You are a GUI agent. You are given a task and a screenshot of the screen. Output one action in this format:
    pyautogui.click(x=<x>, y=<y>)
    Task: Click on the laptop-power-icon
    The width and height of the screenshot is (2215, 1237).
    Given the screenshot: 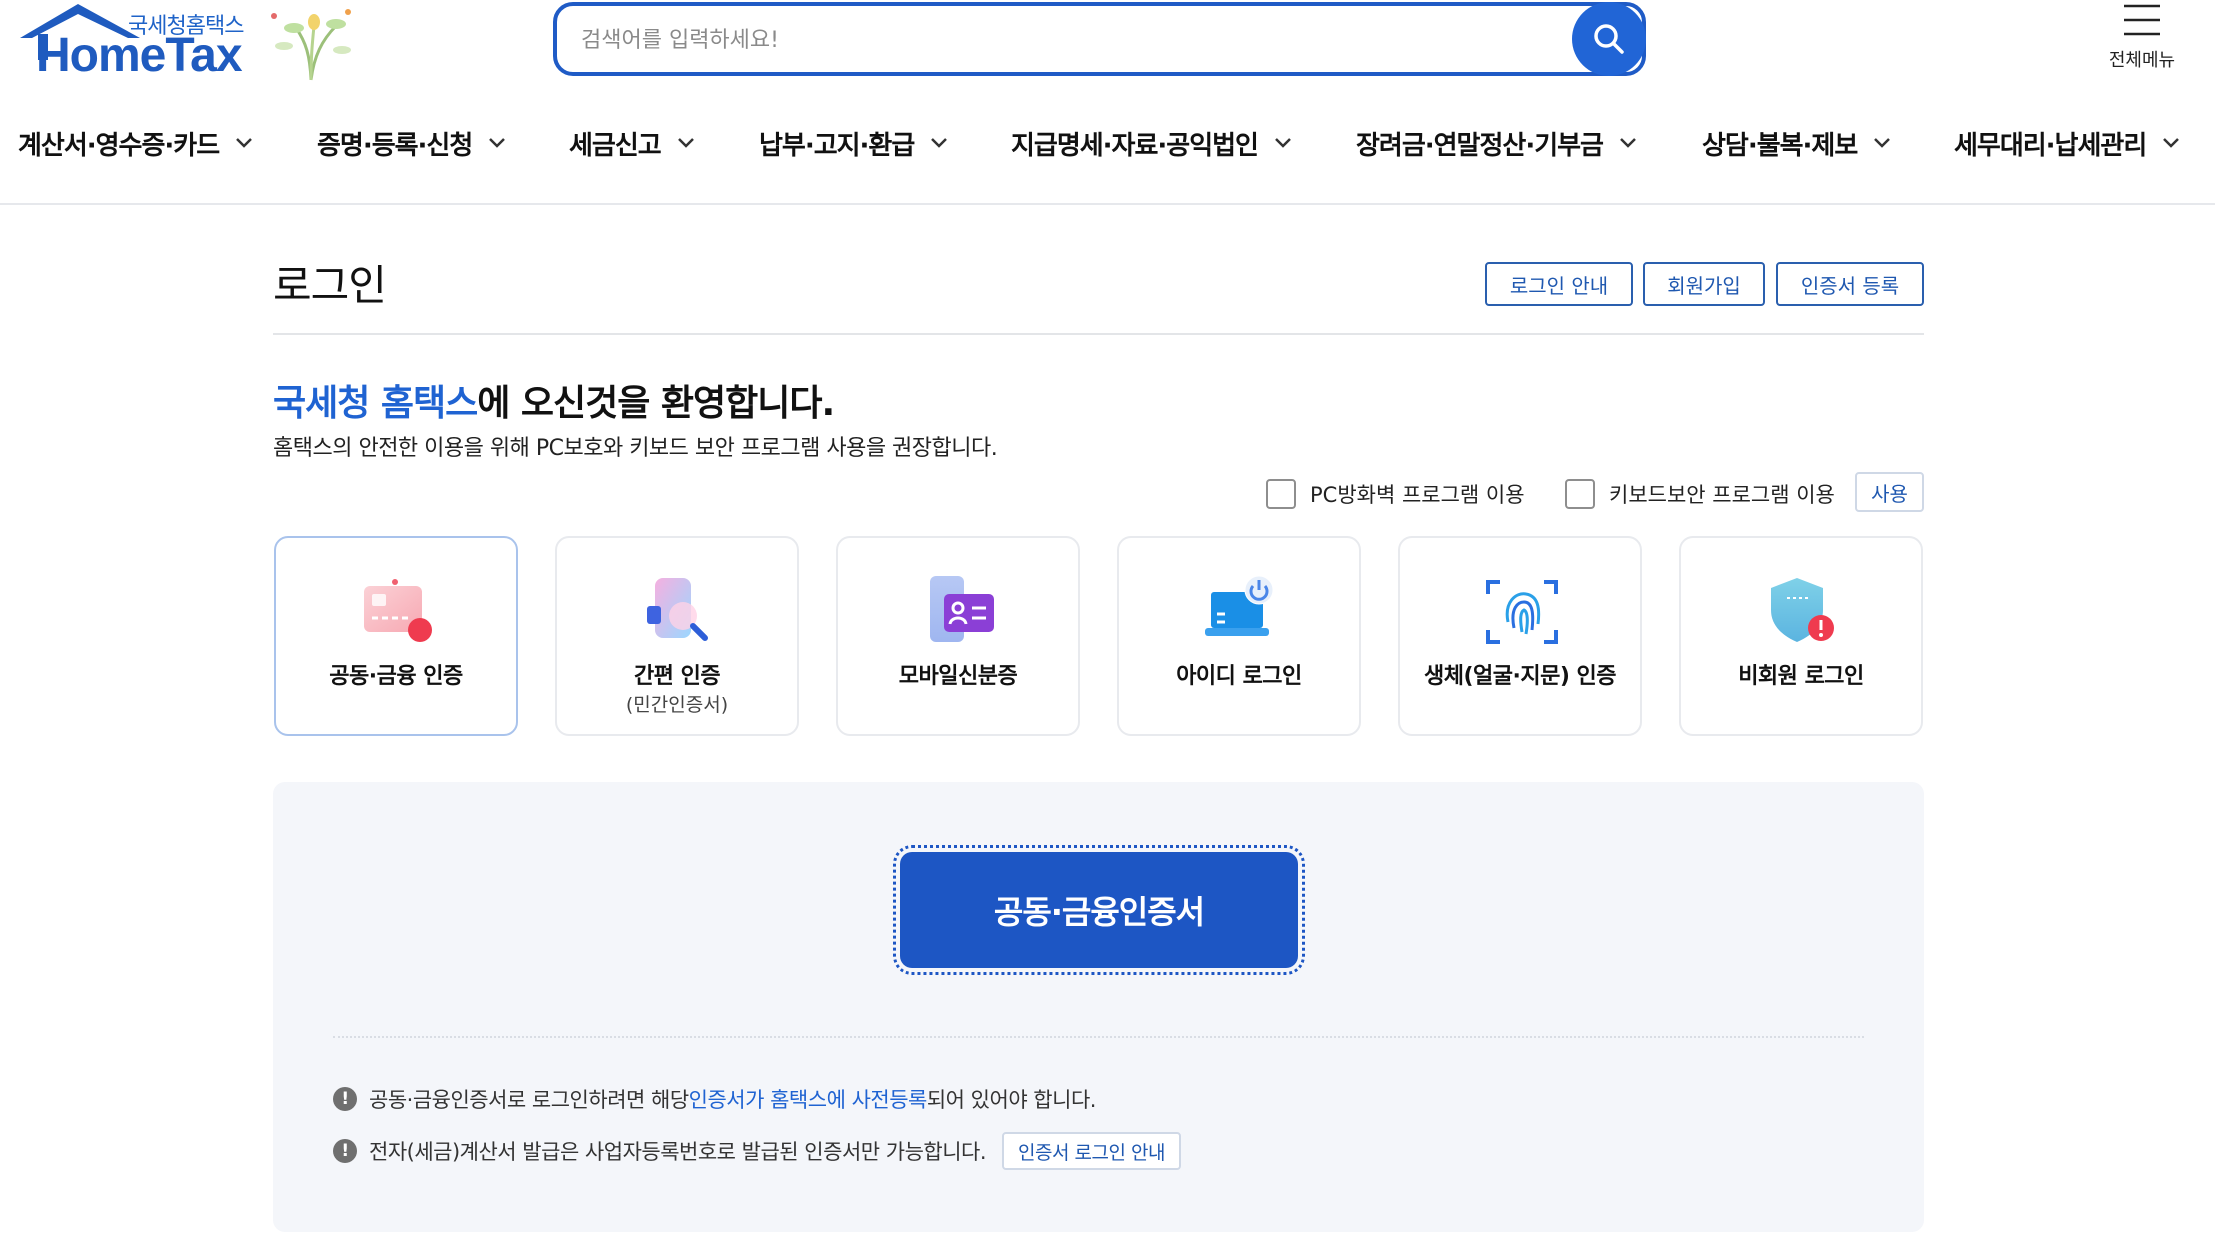 What is the action you would take?
    pyautogui.click(x=1239, y=605)
    